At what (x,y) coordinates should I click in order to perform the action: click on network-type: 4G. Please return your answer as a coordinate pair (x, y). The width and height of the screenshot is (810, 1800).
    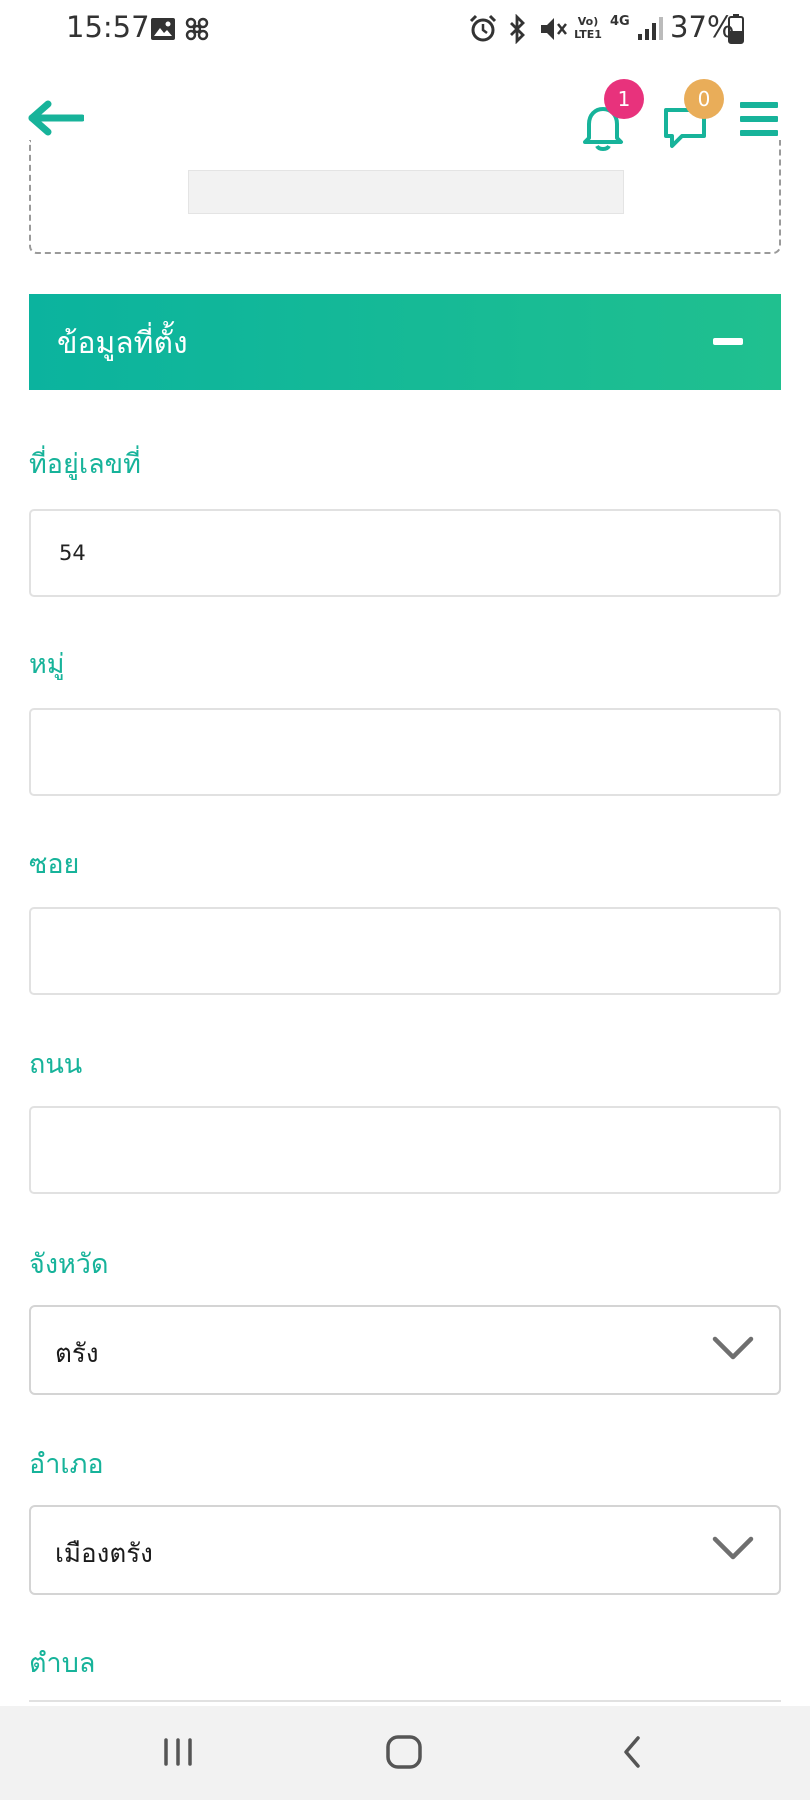
    Looking at the image, I should click on (620, 21).